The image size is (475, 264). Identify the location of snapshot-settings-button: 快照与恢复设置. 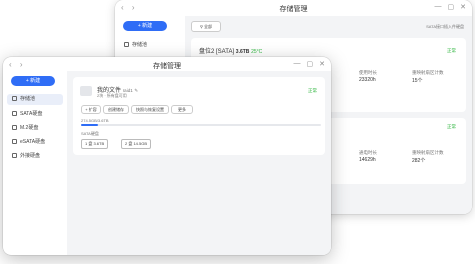
(150, 109).